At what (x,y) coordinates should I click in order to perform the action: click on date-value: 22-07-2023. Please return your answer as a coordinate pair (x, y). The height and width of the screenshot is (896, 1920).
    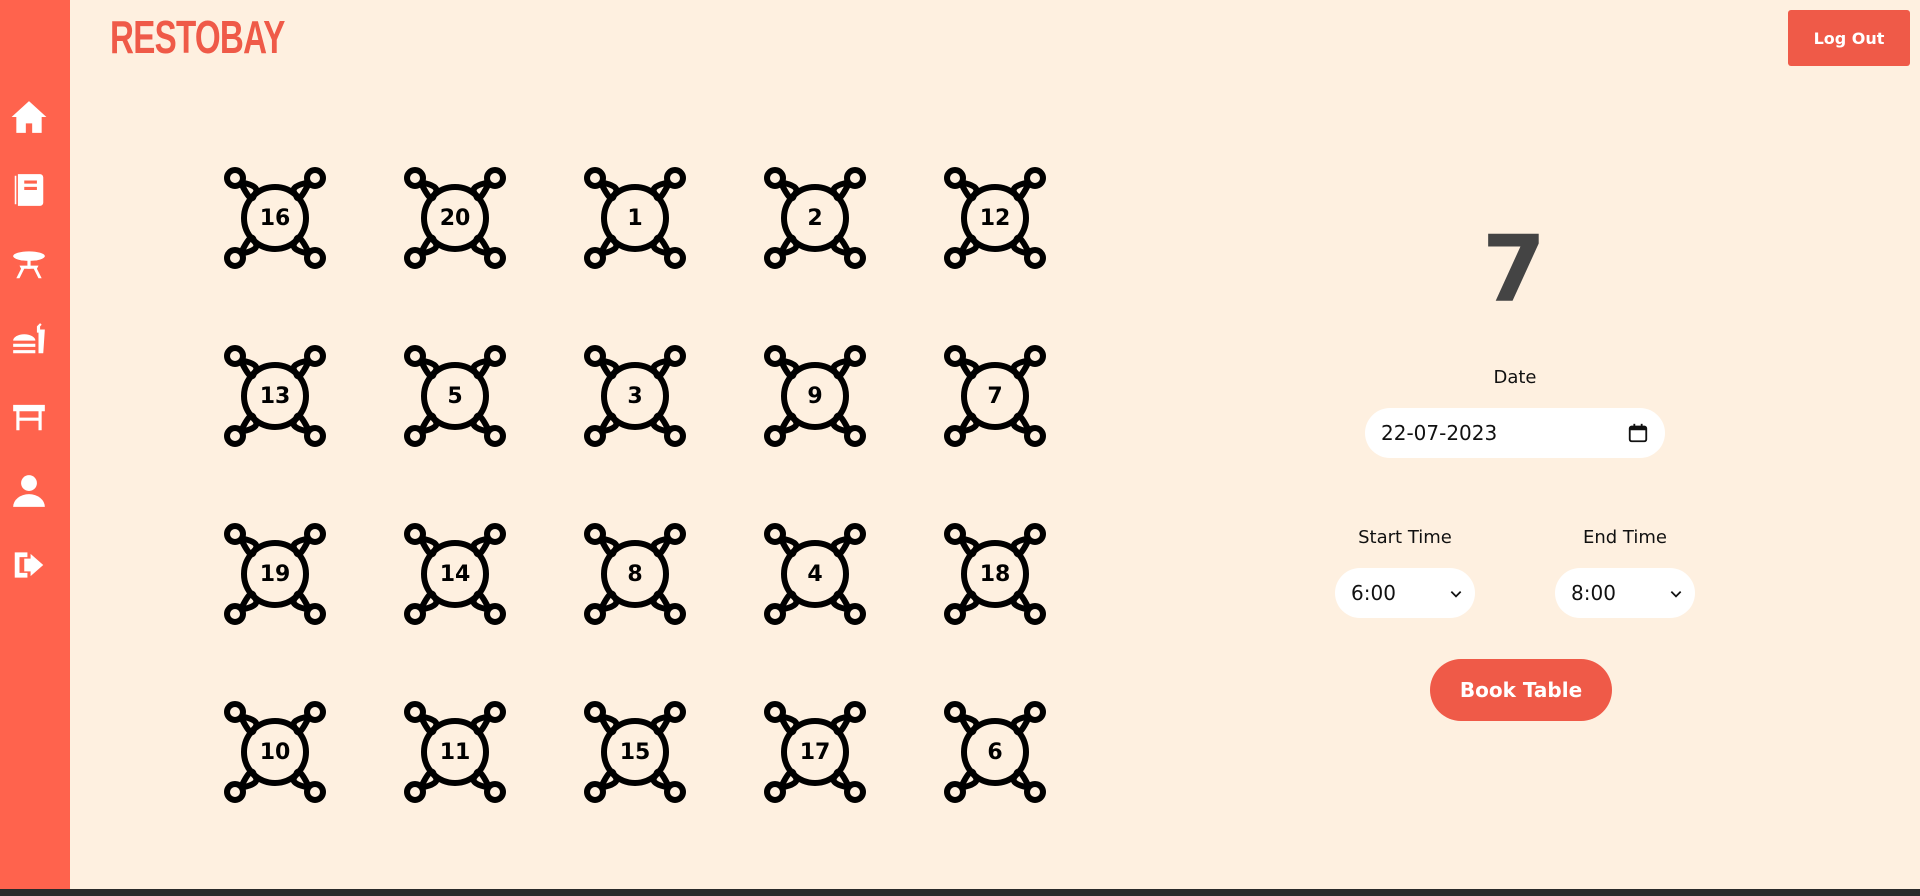
    Looking at the image, I should click on (1439, 433).